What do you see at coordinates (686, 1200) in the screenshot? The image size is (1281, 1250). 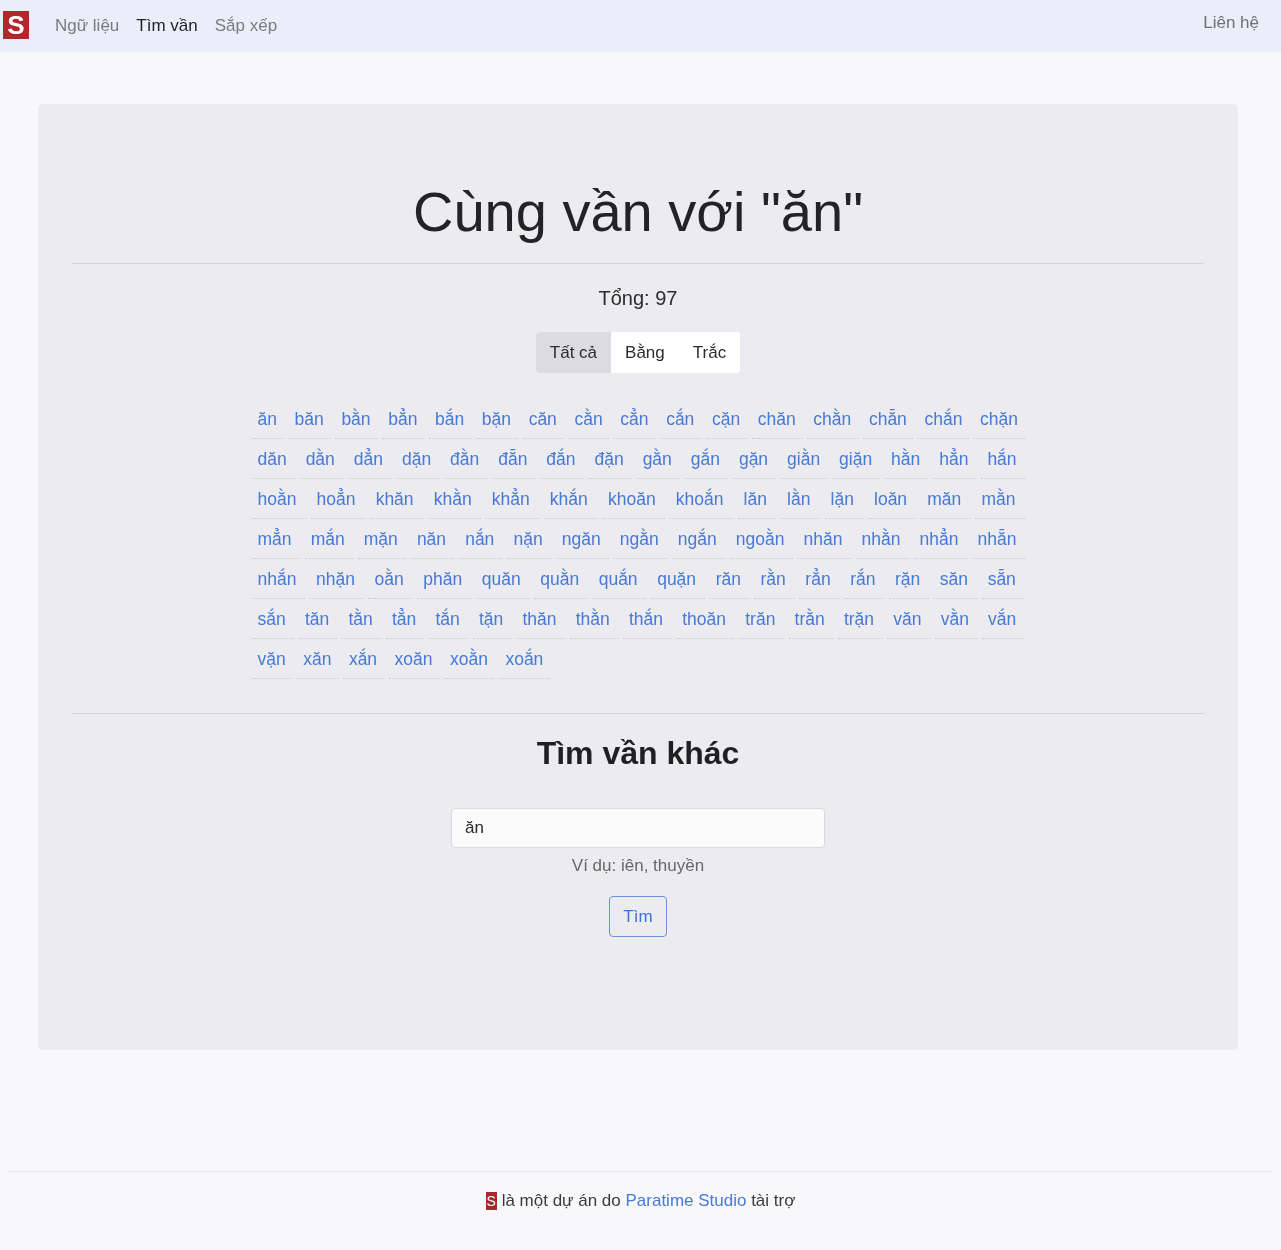 I see `footer-link: Paratime Studio` at bounding box center [686, 1200].